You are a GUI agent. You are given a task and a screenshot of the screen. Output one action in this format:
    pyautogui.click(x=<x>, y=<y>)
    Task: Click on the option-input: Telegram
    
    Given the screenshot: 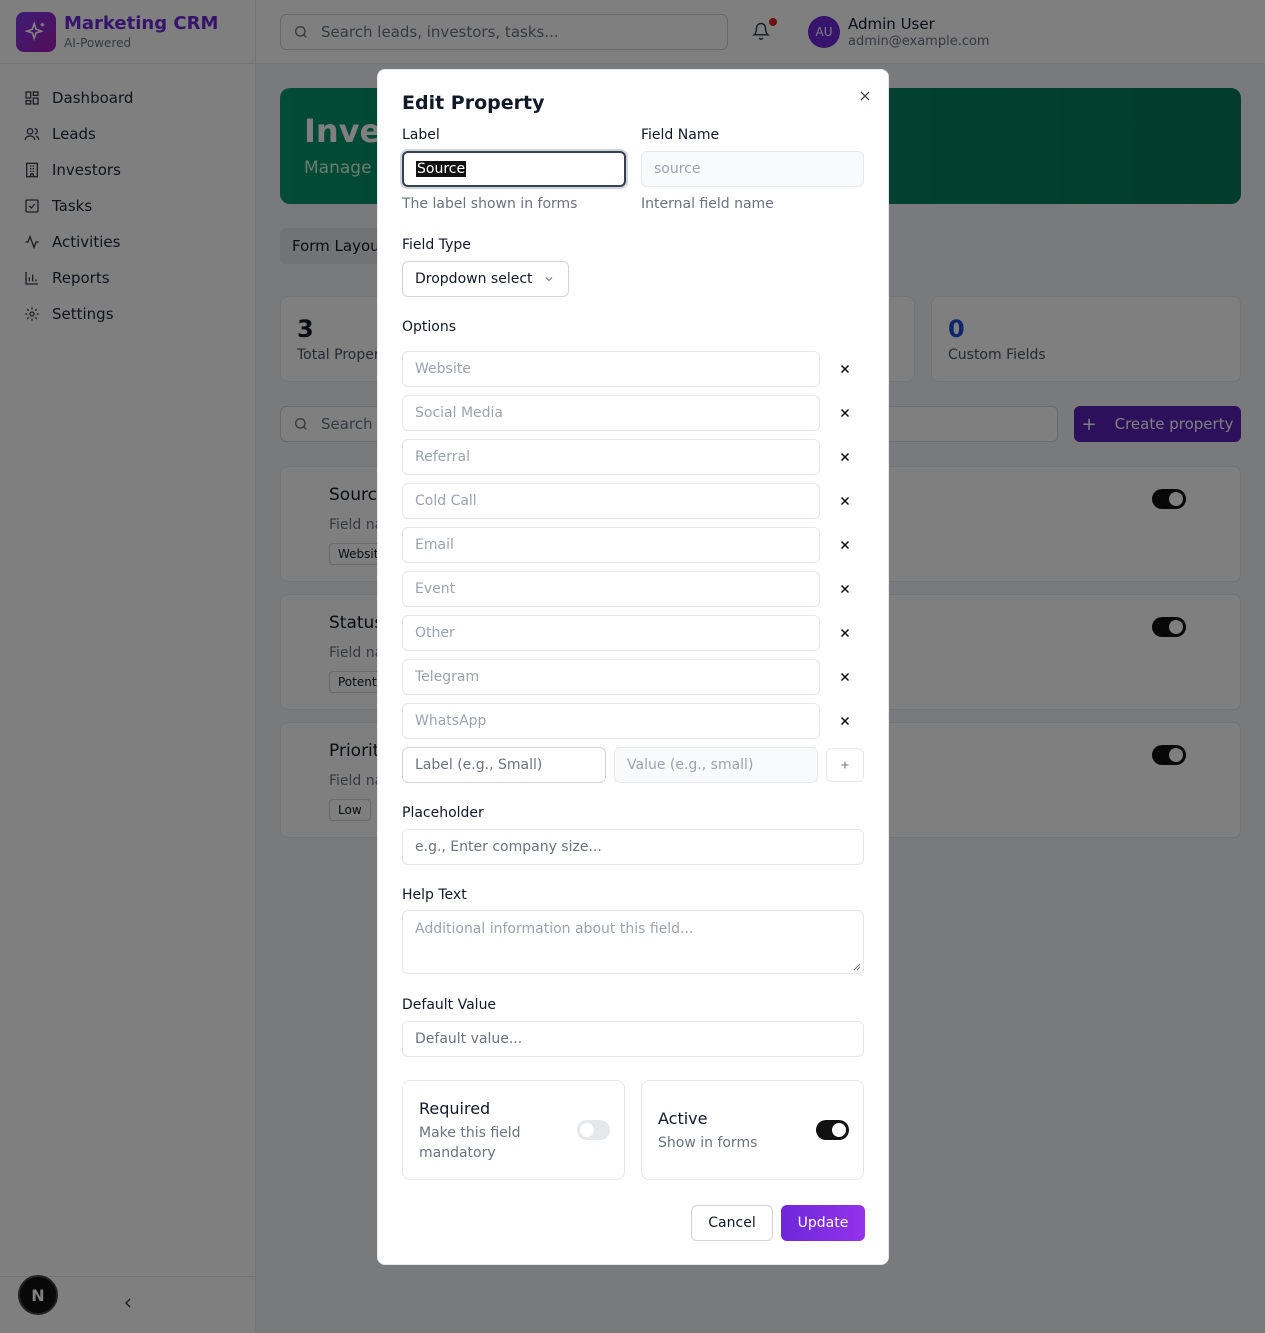 What is the action you would take?
    pyautogui.click(x=611, y=677)
    